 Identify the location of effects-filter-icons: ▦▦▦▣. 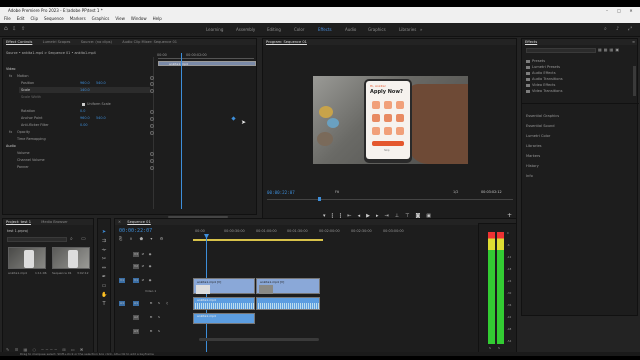
(609, 49).